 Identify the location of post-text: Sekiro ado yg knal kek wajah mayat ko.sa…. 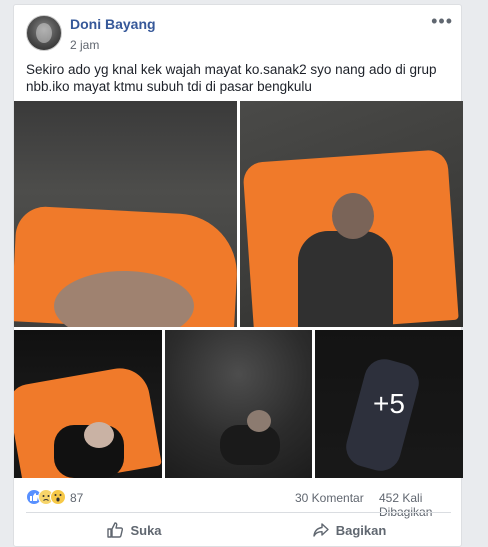
(231, 78).